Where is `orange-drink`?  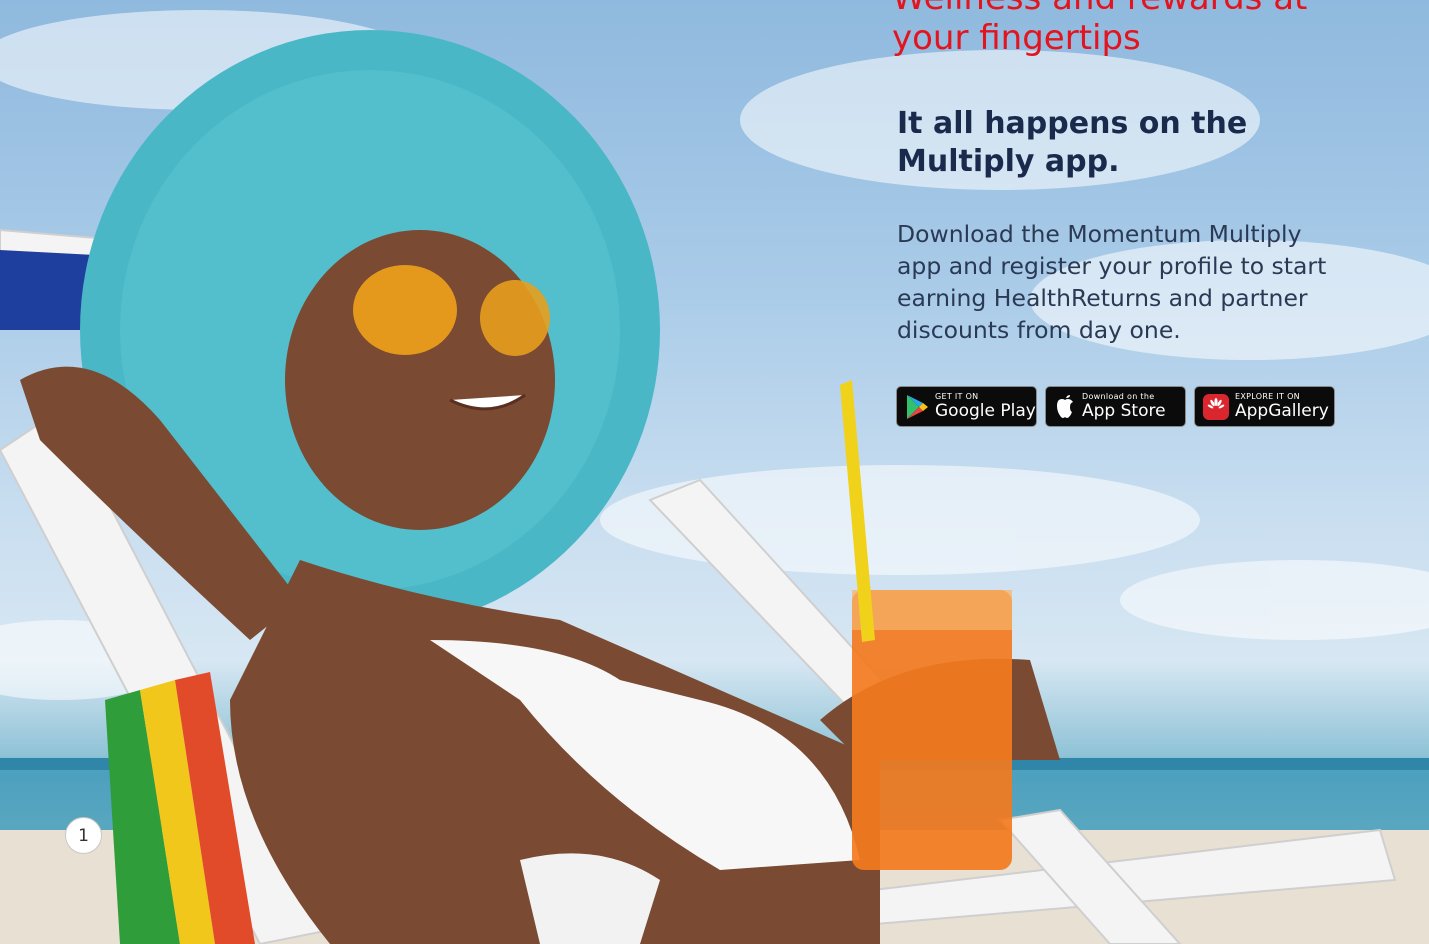
orange-drink is located at coordinates (926, 625).